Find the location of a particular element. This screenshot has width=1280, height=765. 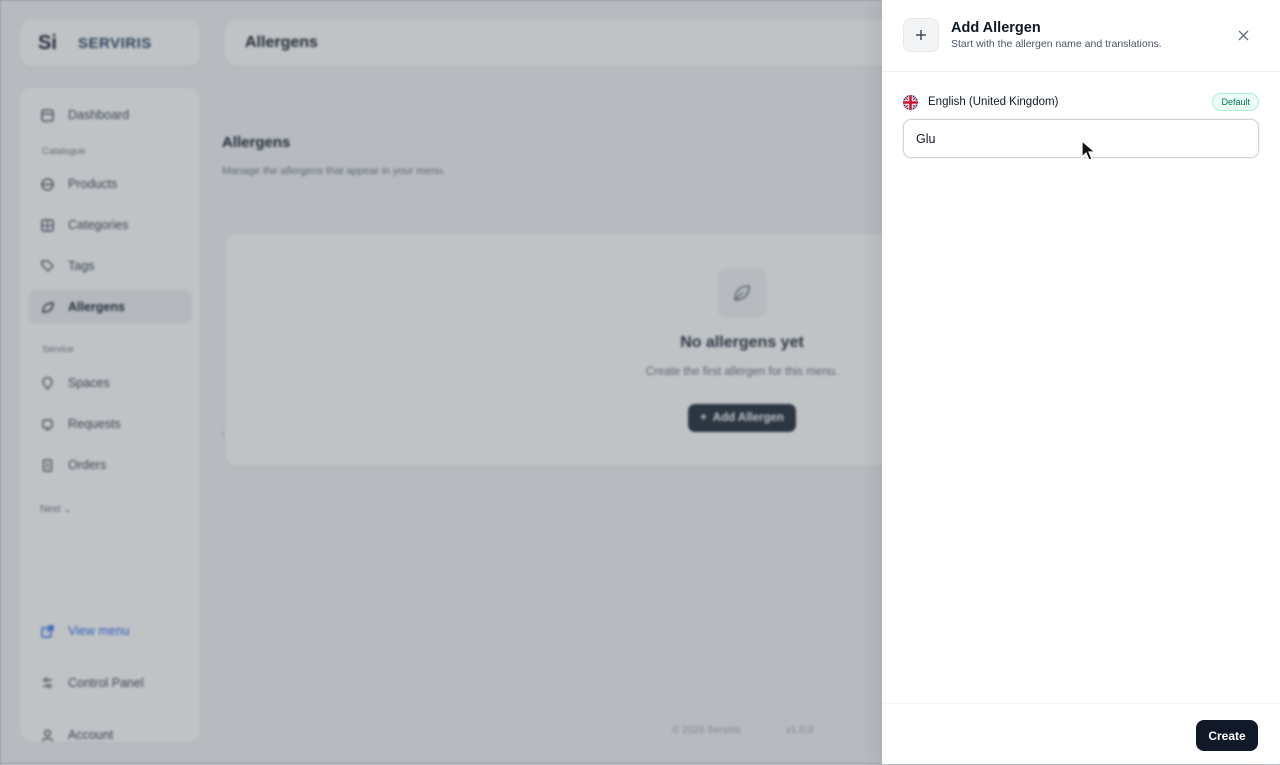

sheet-footer: Create is located at coordinates (1081, 734).